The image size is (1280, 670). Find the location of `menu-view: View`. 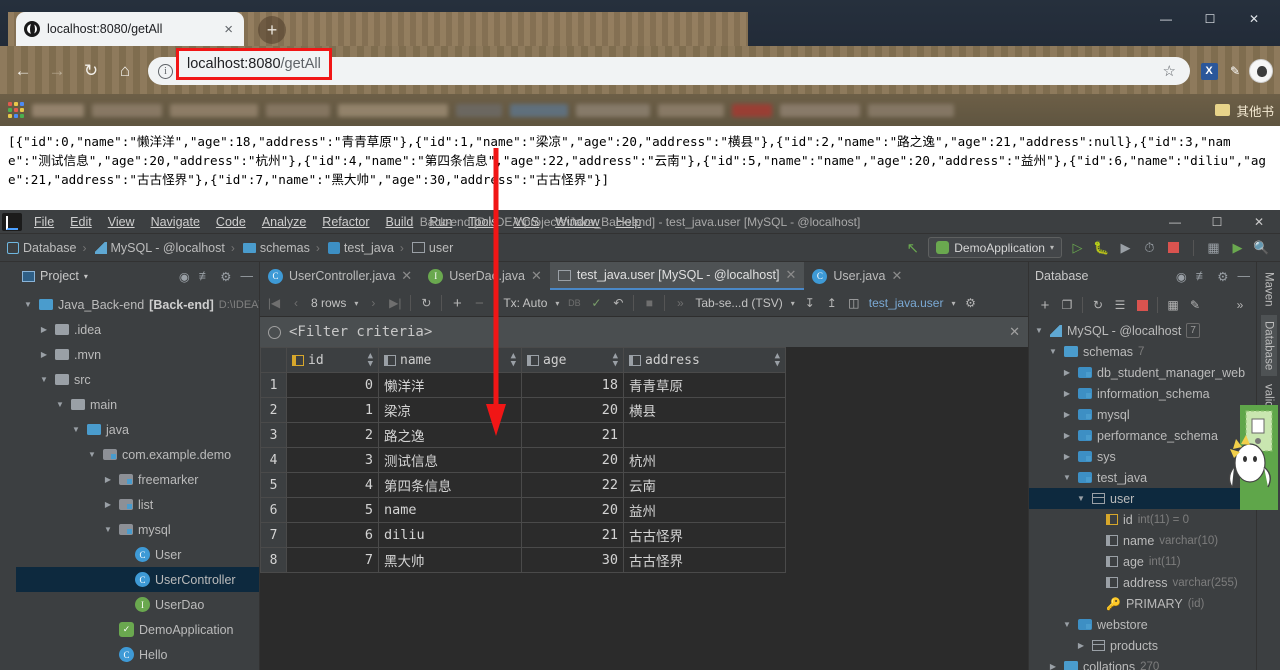

menu-view: View is located at coordinates (121, 222).